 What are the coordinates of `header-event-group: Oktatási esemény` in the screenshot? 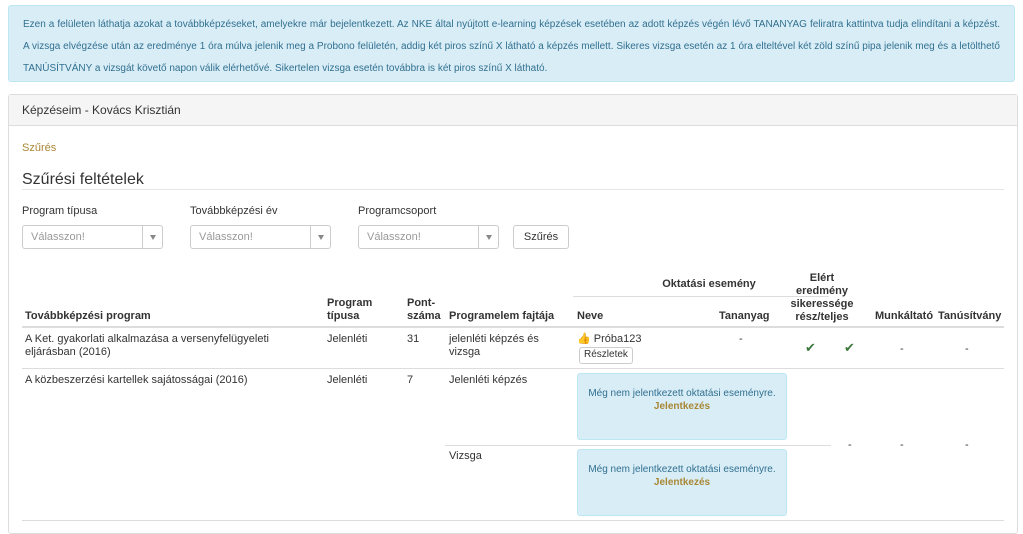 It's located at (709, 284).